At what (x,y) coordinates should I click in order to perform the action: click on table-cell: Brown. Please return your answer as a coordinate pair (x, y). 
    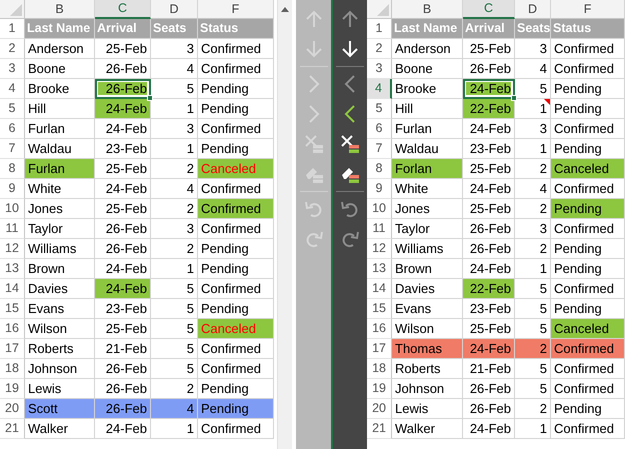
    Looking at the image, I should click on (428, 269).